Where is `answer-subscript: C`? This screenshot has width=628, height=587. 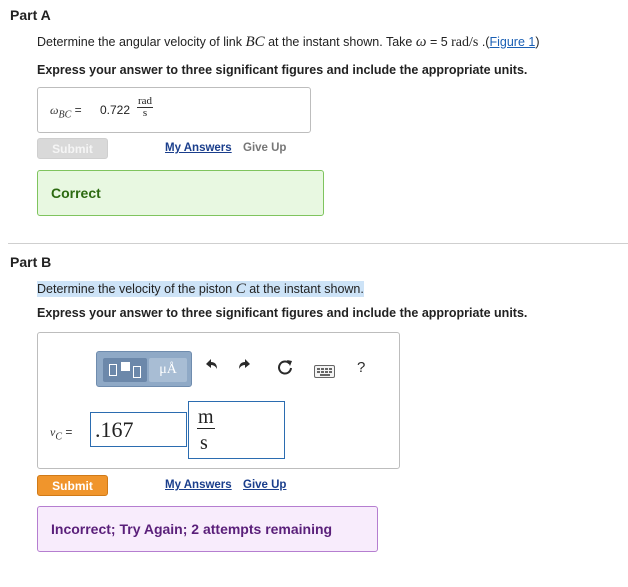 answer-subscript: C is located at coordinates (58, 437).